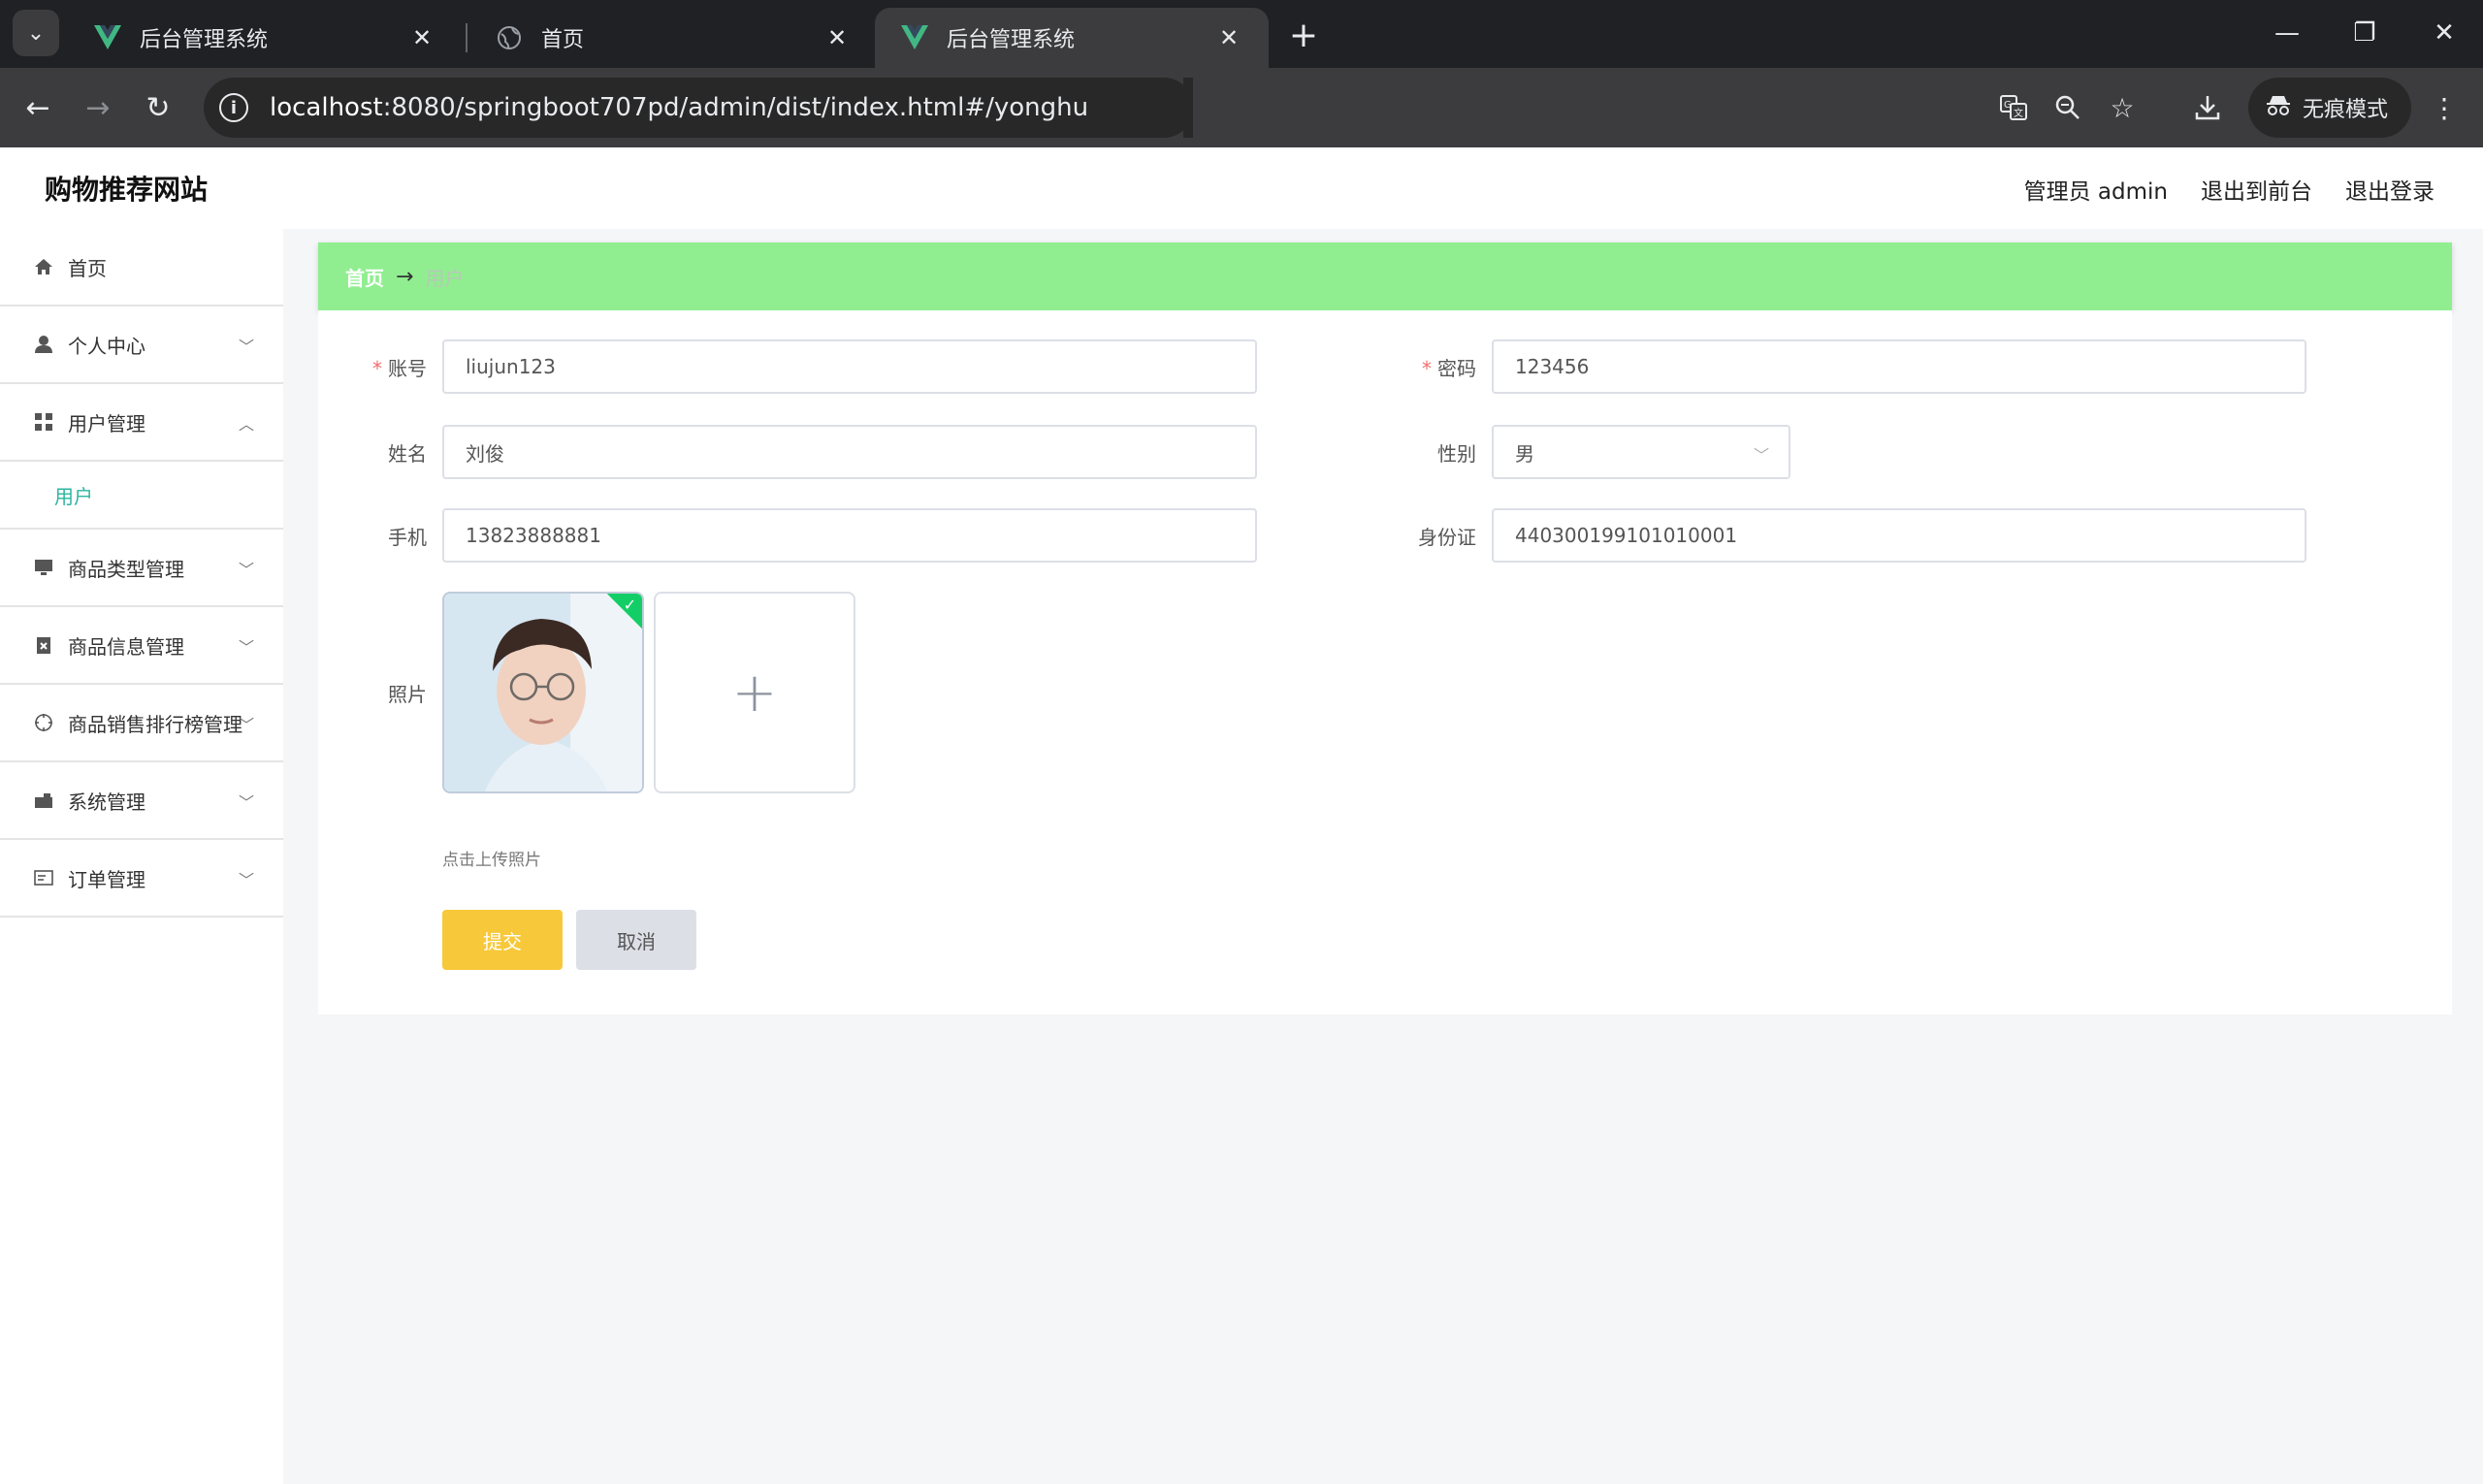  Describe the element at coordinates (543, 692) in the screenshot. I see `uploaded-photo-thumbnail: ✓` at that location.